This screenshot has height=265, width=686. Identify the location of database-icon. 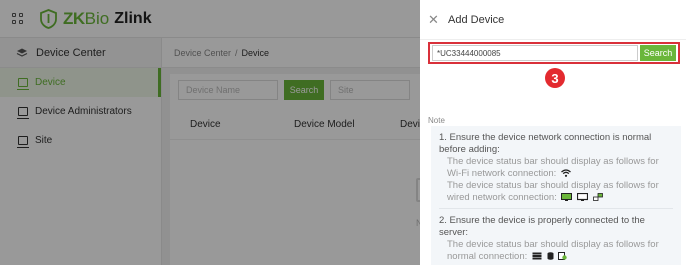
(550, 256).